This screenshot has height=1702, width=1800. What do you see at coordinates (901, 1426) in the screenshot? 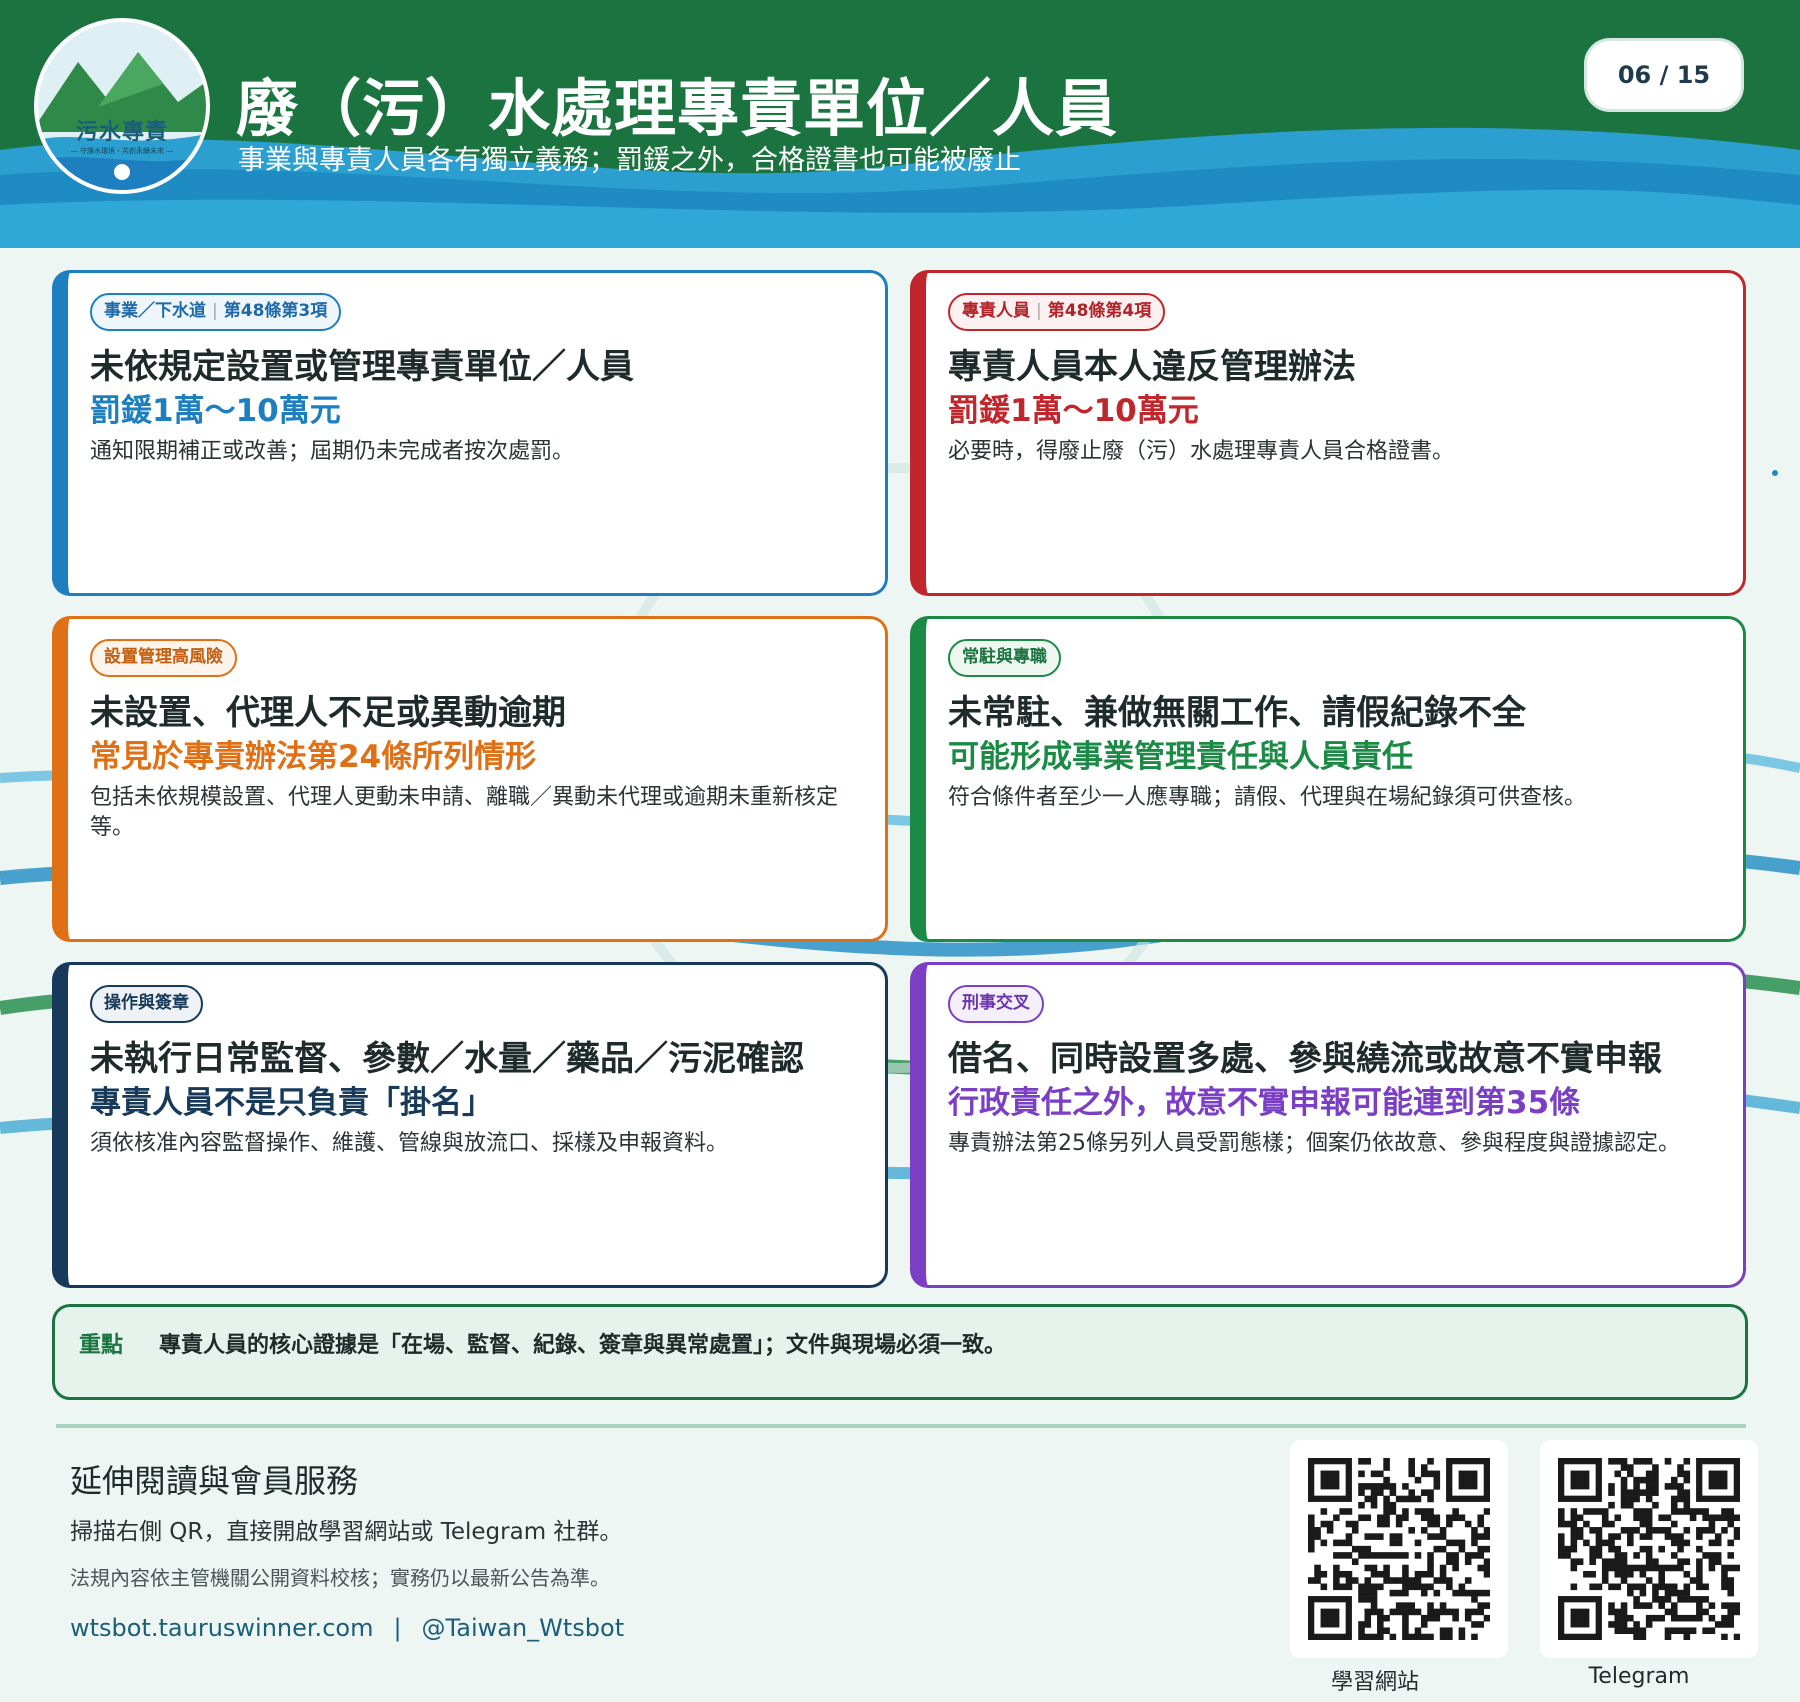
I see `footer-divider` at bounding box center [901, 1426].